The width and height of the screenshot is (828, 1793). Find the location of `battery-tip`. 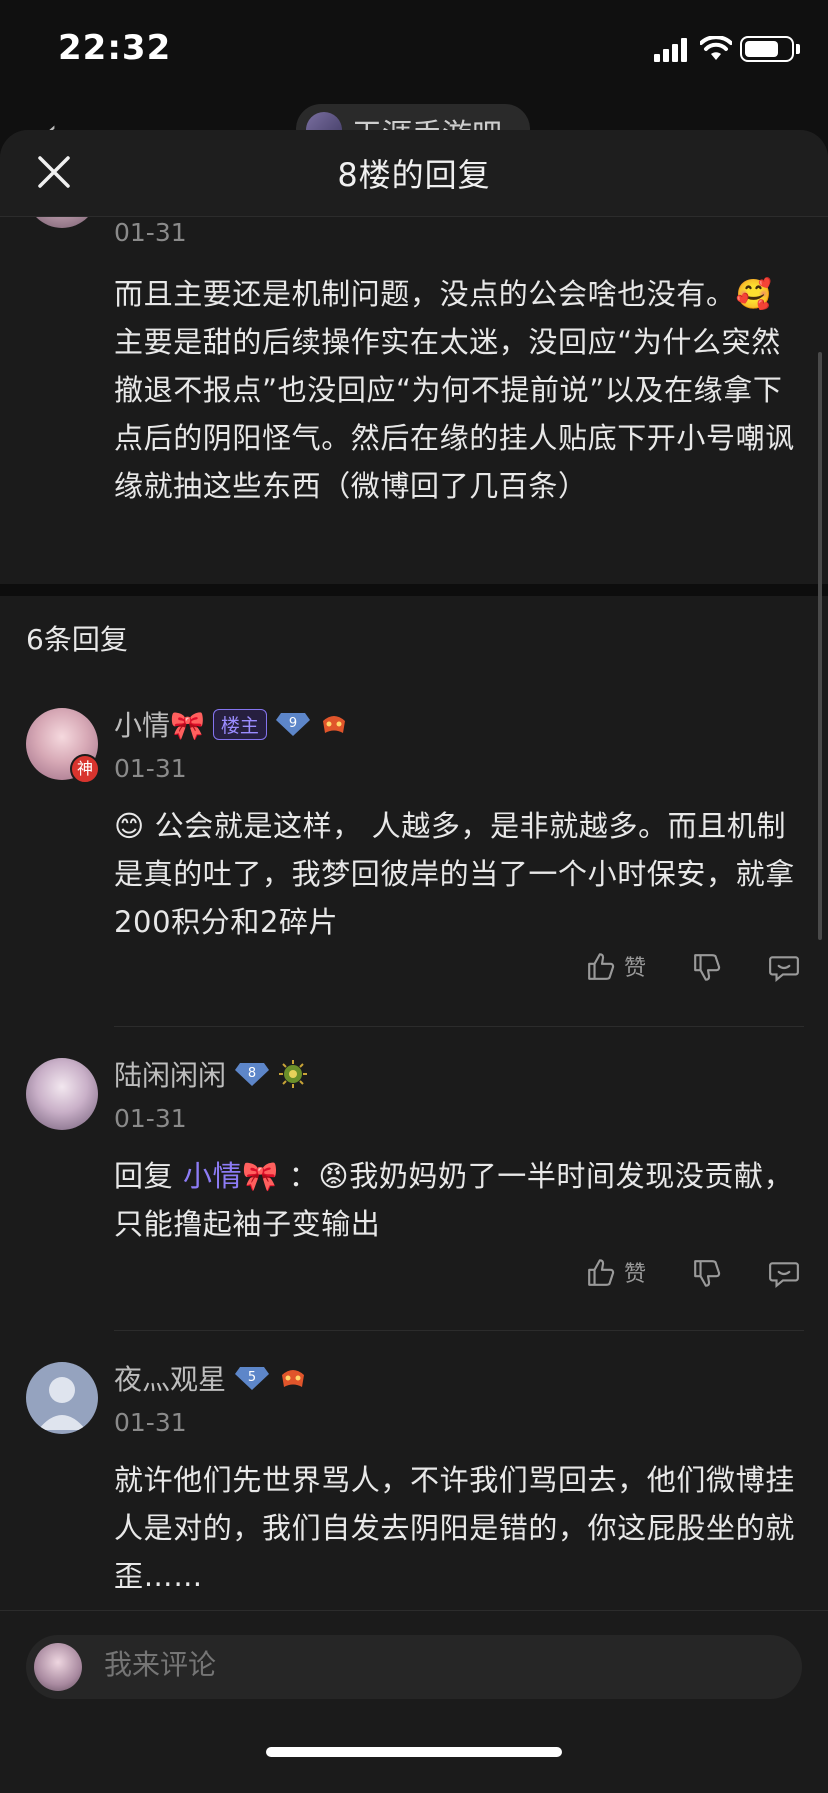

battery-tip is located at coordinates (798, 49).